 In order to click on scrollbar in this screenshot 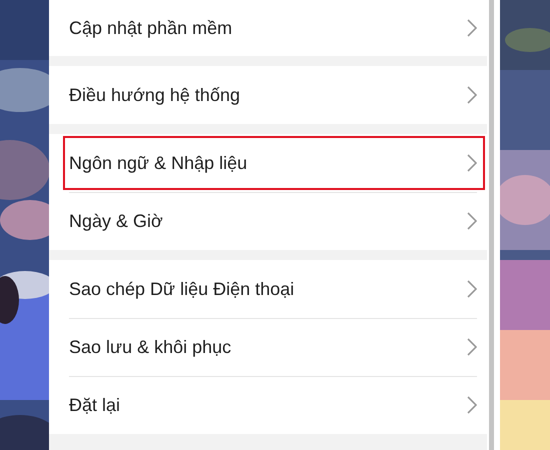, I will do `click(491, 225)`.